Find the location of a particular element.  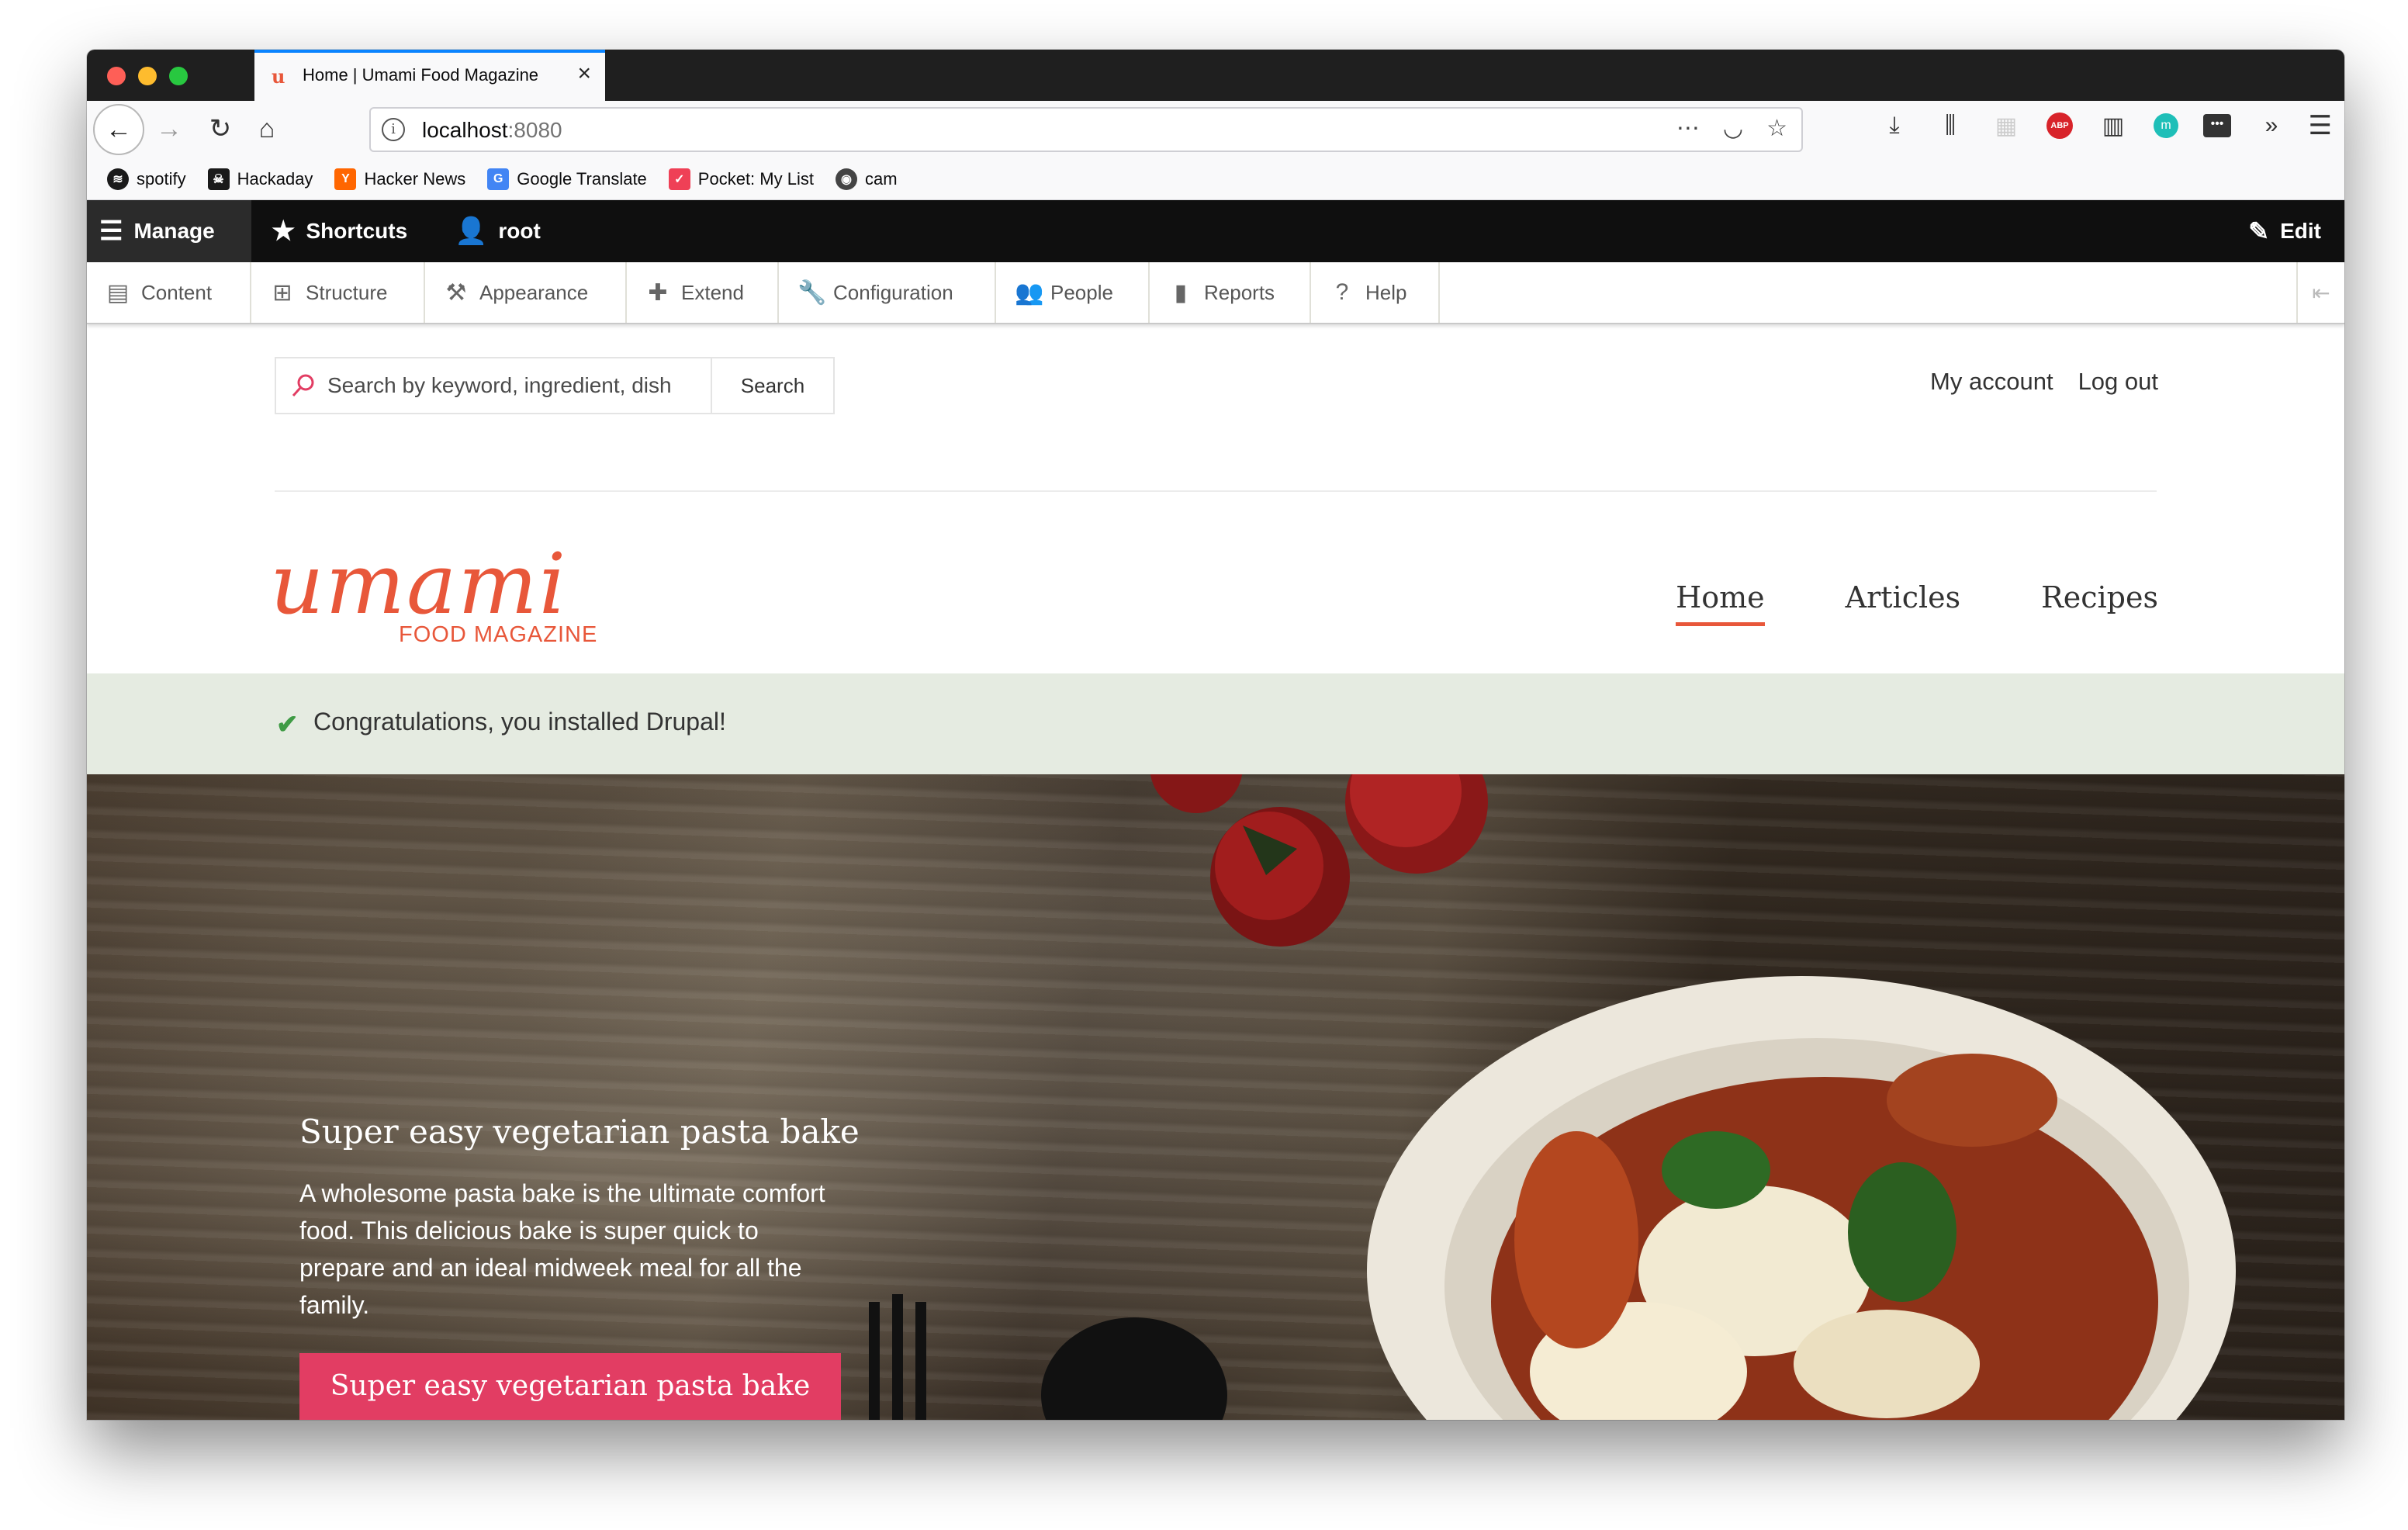

page-actions: ⋯ ◡ ☆ is located at coordinates (1731, 128).